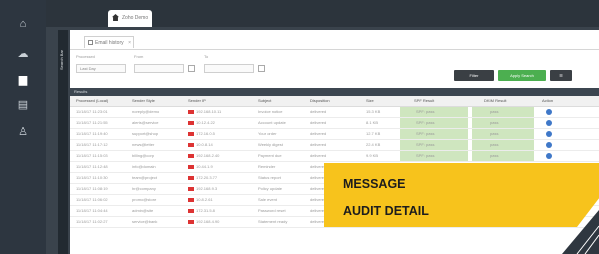  What do you see at coordinates (85, 56) in the screenshot?
I see `filter-processed-label: Processed` at bounding box center [85, 56].